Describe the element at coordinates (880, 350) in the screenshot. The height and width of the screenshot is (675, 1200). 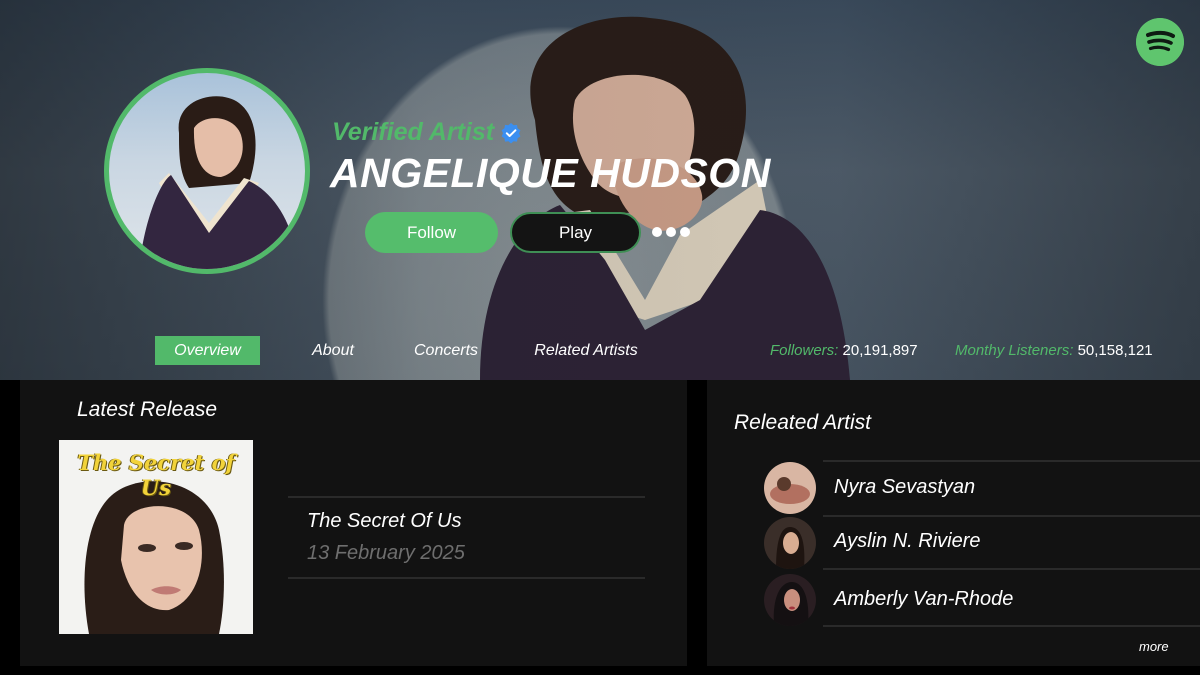
I see `followers-count: 20,191,897` at that location.